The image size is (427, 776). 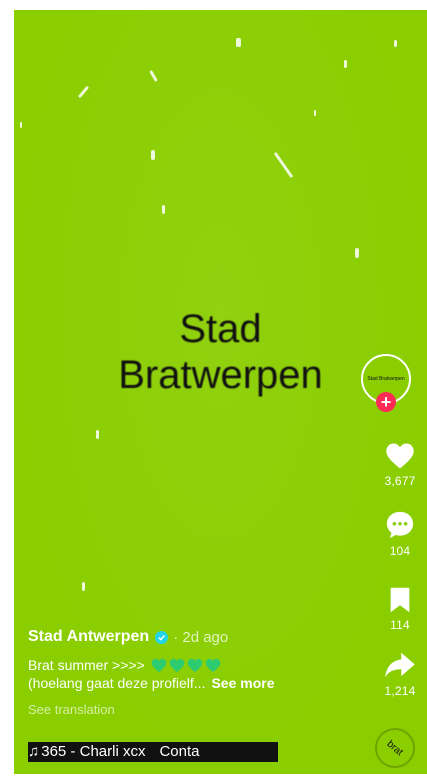 I want to click on verified-badge-icon, so click(x=162, y=637).